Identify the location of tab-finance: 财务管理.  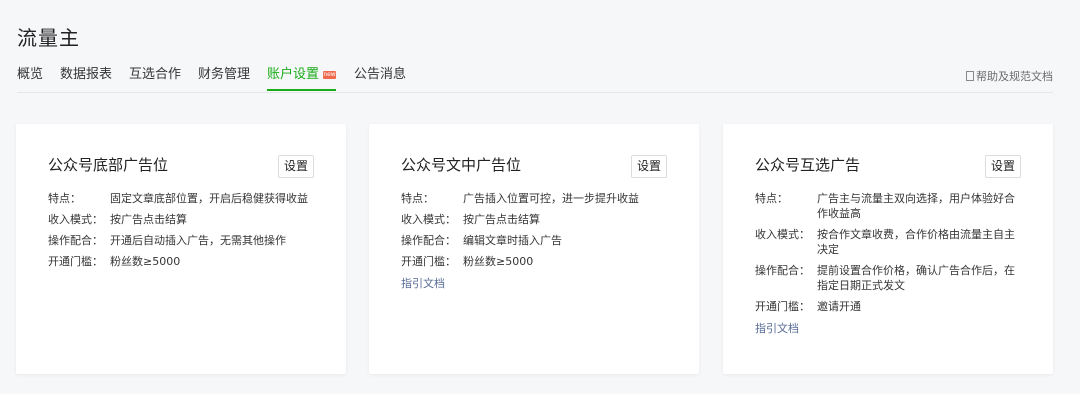
(224, 78).